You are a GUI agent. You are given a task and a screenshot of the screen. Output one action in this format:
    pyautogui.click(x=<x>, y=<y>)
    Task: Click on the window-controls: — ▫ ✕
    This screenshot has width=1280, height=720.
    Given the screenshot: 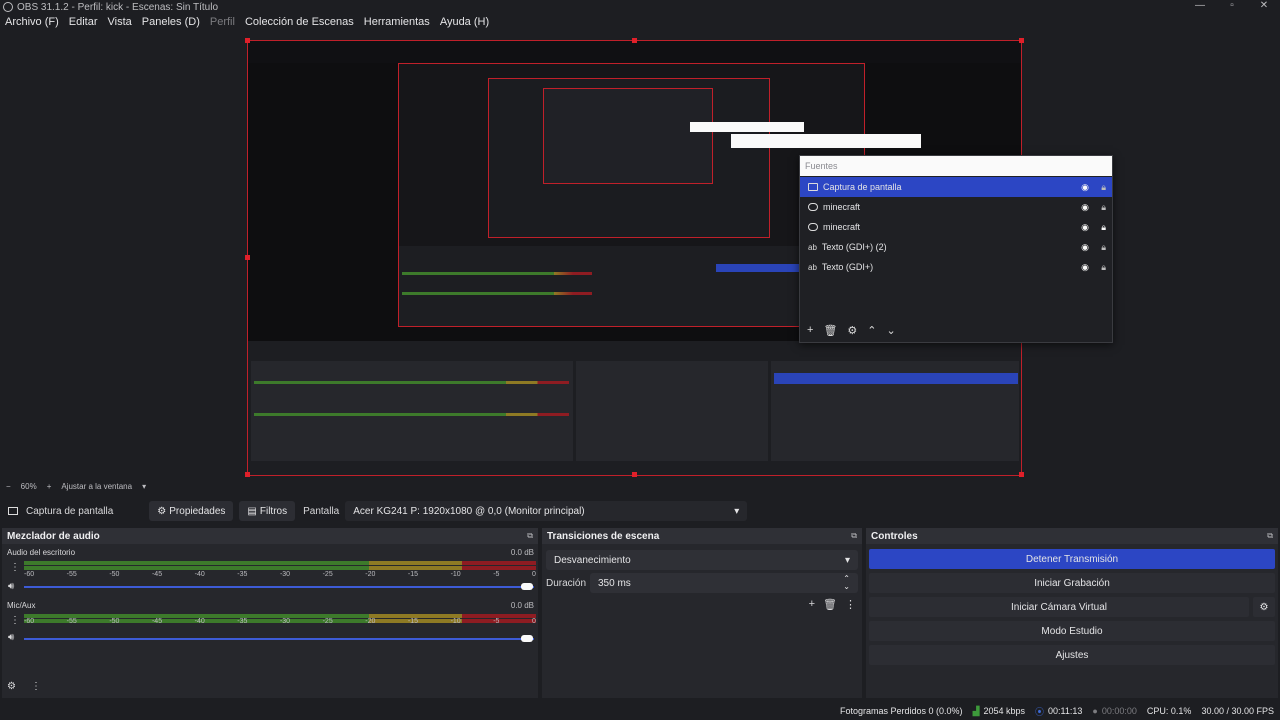 What is the action you would take?
    pyautogui.click(x=1232, y=5)
    